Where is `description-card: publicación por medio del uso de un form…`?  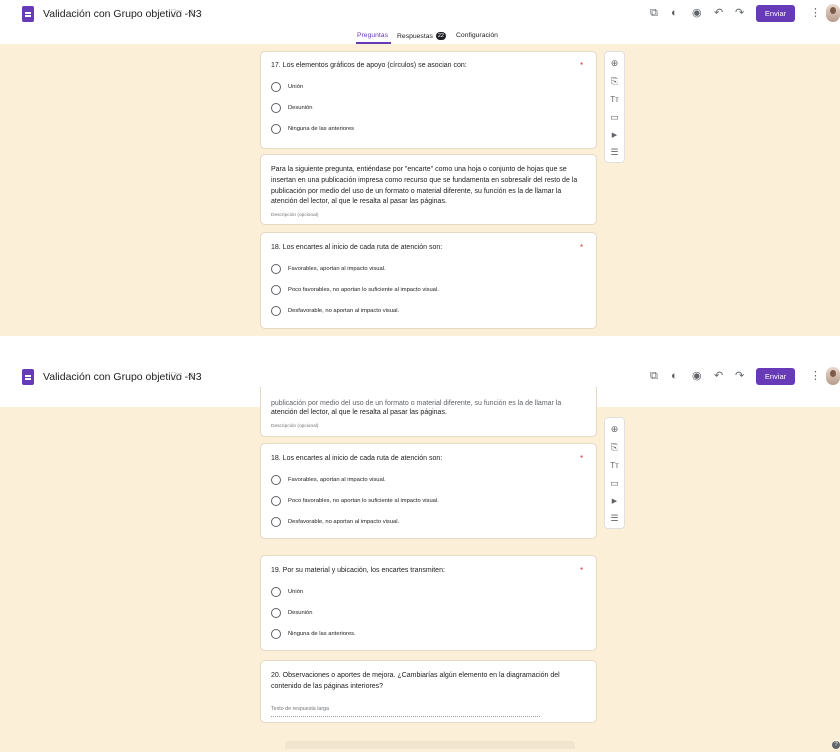 description-card: publicación por medio del uso de un form… is located at coordinates (428, 412).